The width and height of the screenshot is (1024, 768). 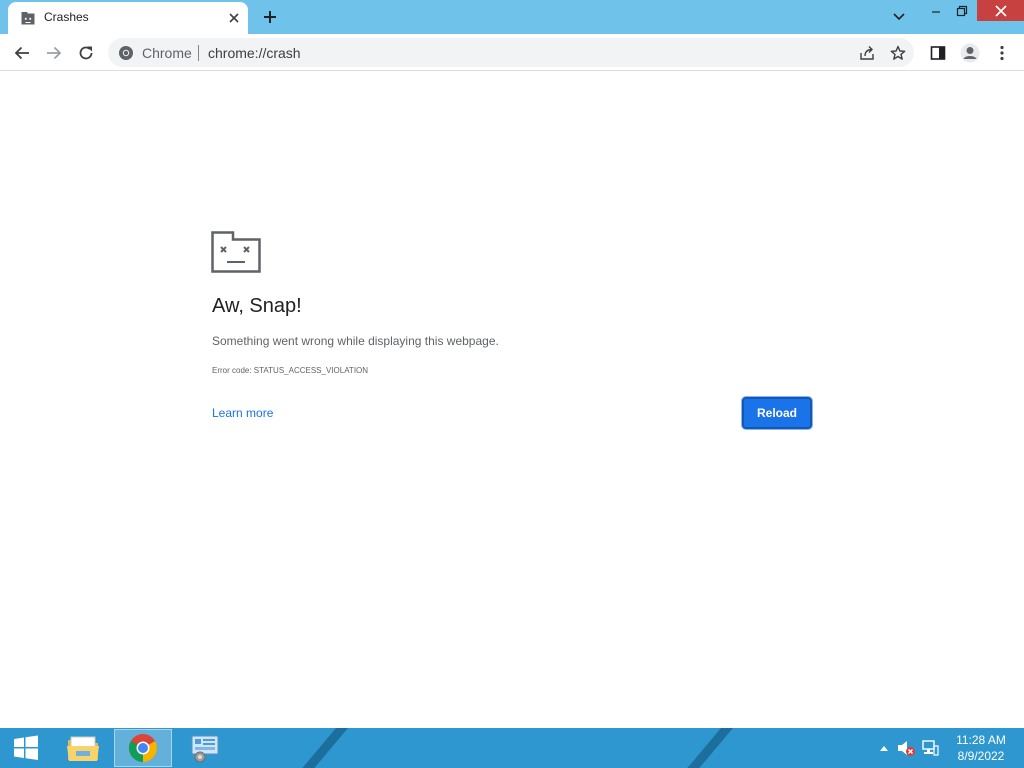 I want to click on tab-search-button, so click(x=899, y=17).